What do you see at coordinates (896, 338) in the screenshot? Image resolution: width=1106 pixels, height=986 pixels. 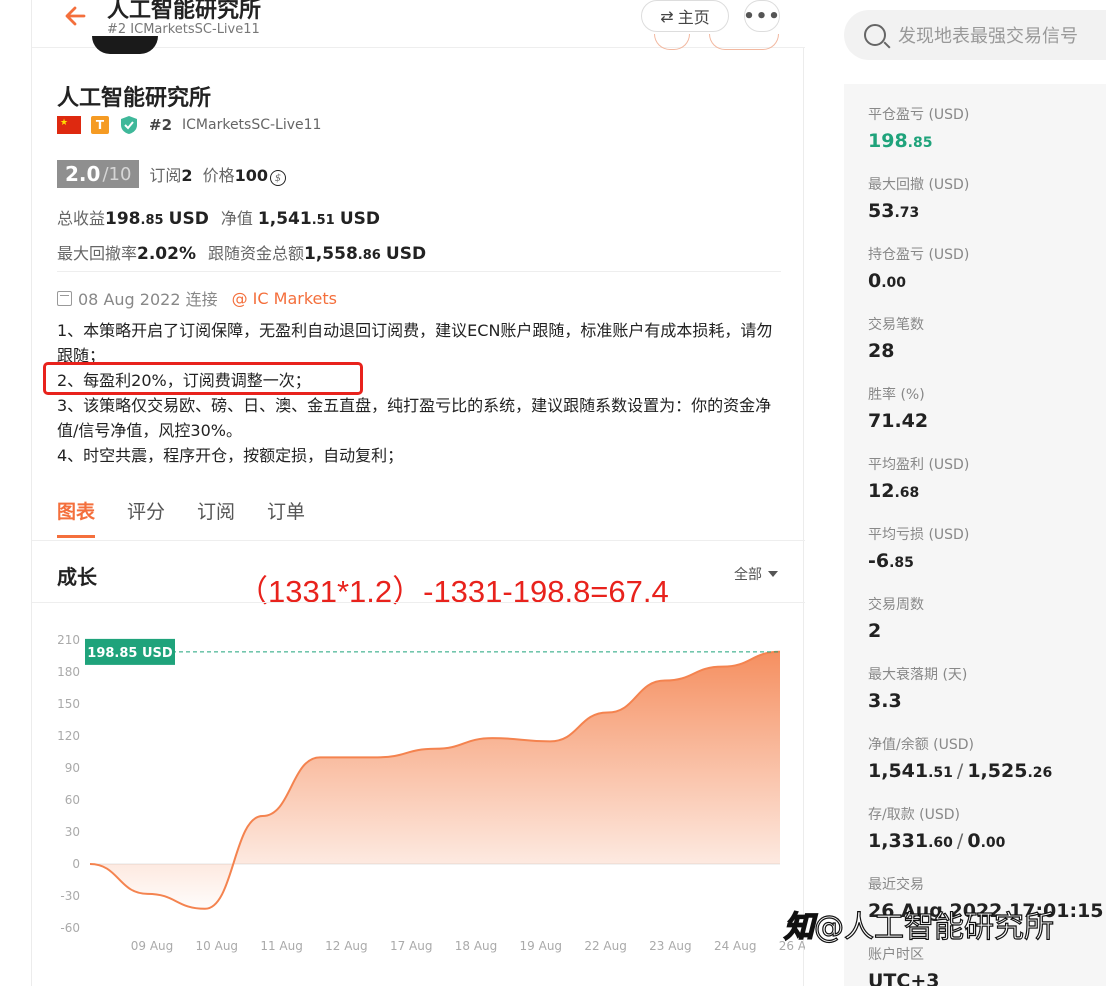 I see `metric-item: 交易笔数 28` at bounding box center [896, 338].